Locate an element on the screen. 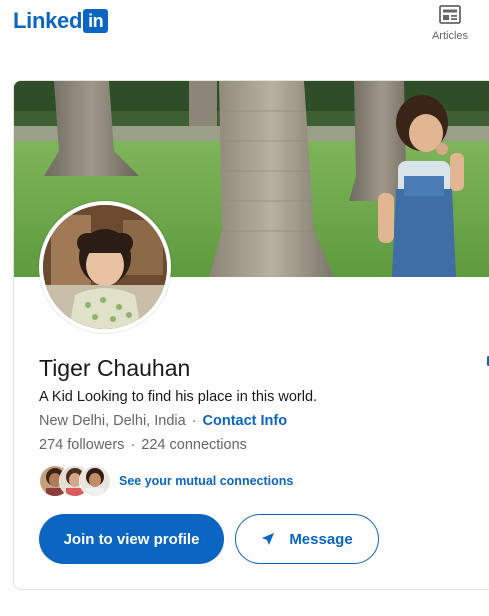 The height and width of the screenshot is (616, 489). logo-wordmark: Linked is located at coordinates (48, 20).